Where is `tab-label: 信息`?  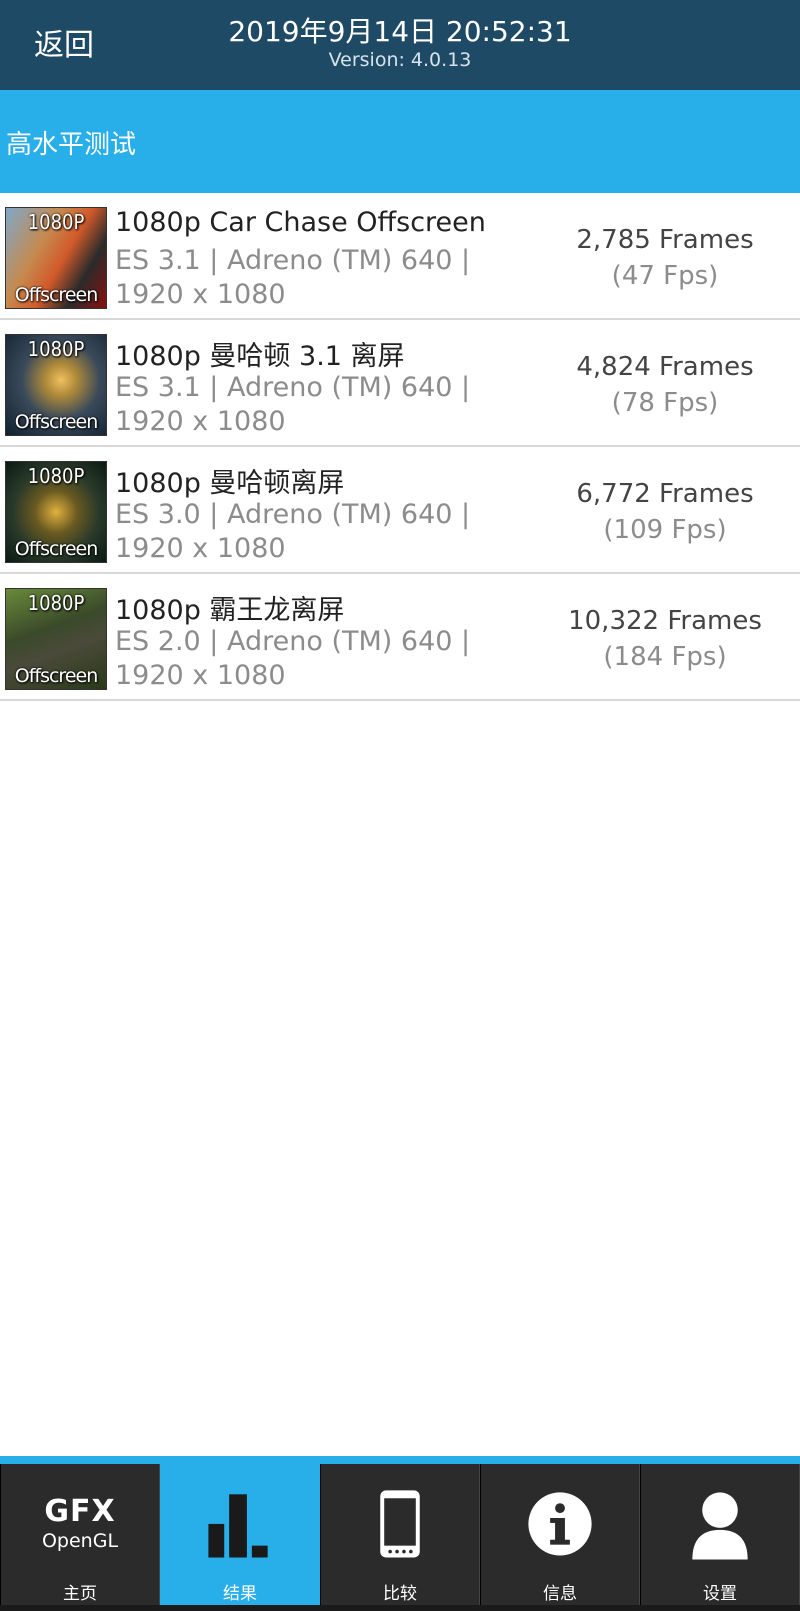
tab-label: 信息 is located at coordinates (560, 1594).